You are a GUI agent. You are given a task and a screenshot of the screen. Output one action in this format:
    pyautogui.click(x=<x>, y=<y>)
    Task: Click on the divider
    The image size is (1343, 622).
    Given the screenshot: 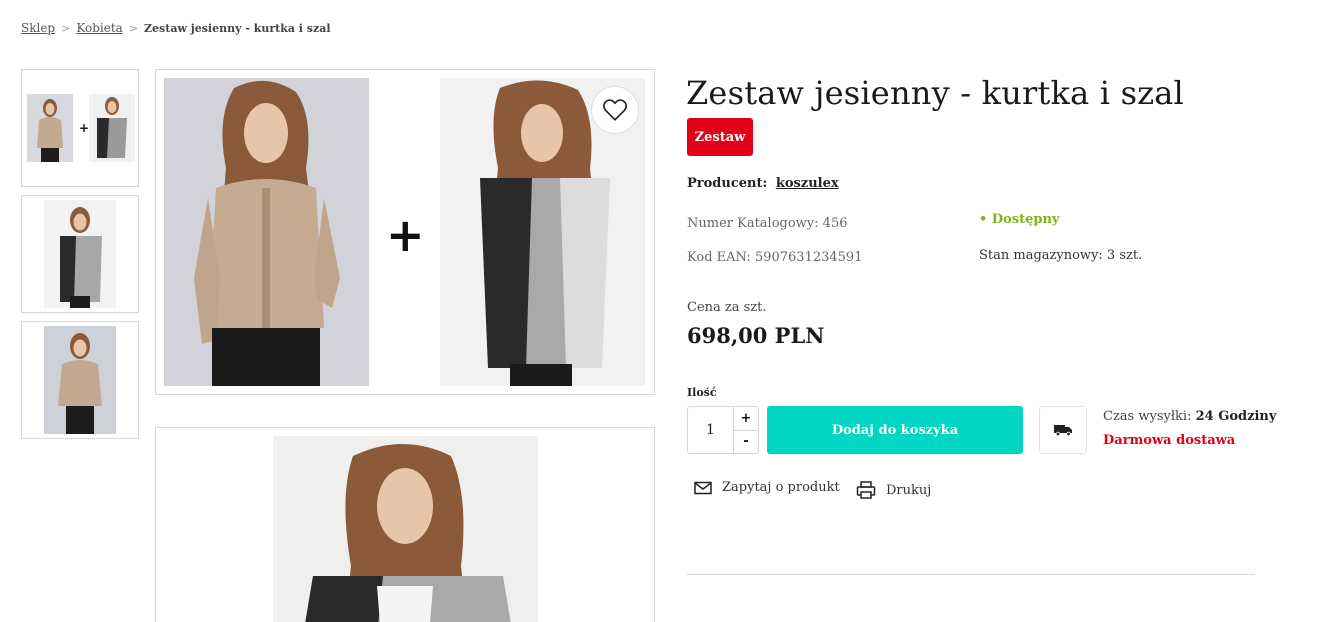 What is the action you would take?
    pyautogui.click(x=971, y=574)
    